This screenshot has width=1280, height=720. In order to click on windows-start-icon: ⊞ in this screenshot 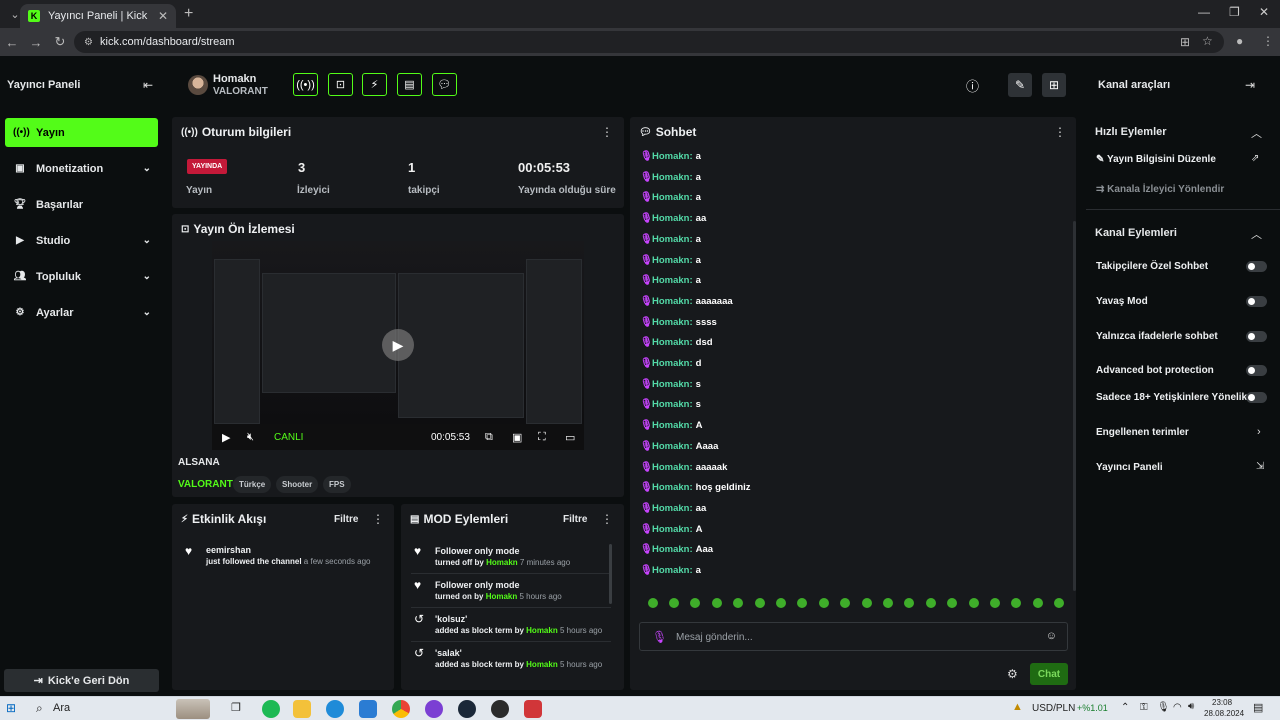, I will do `click(11, 708)`.